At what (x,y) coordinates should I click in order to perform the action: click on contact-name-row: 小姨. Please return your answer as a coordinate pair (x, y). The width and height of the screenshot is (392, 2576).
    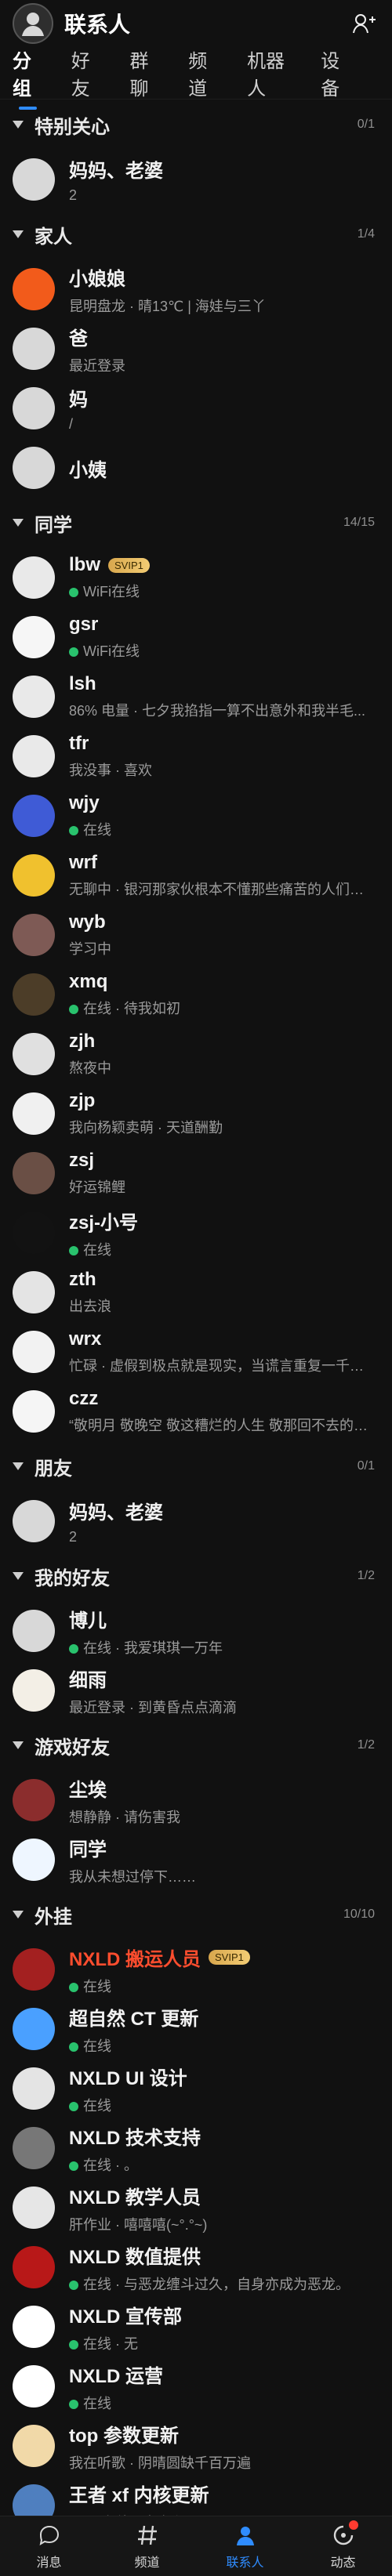
    Looking at the image, I should click on (224, 468).